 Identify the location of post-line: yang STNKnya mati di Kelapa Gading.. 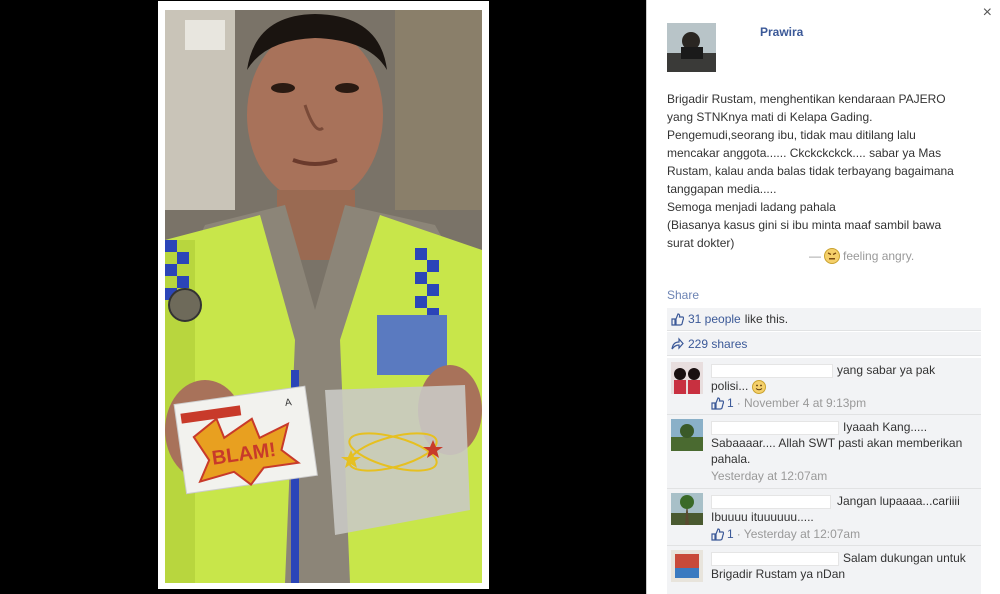
(770, 117).